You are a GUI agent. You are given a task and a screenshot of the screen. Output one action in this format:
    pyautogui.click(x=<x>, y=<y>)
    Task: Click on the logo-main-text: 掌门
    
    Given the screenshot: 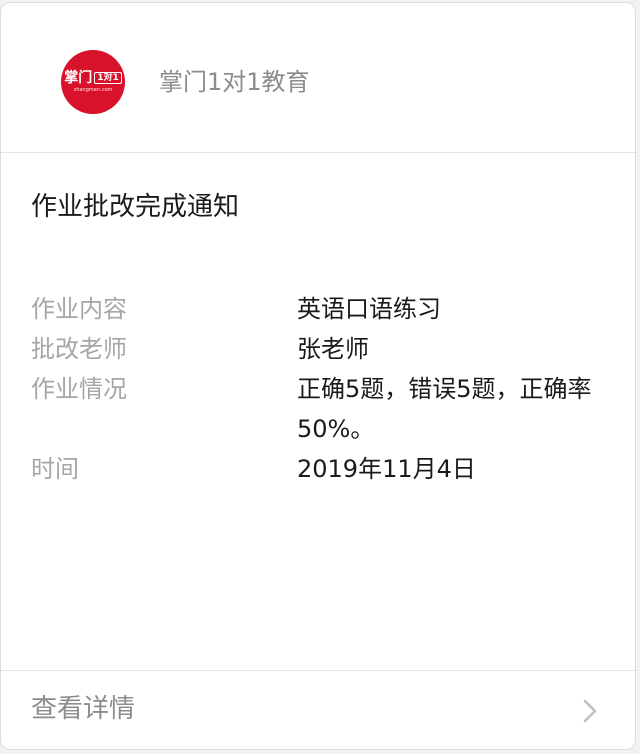 What is the action you would take?
    pyautogui.click(x=78, y=77)
    